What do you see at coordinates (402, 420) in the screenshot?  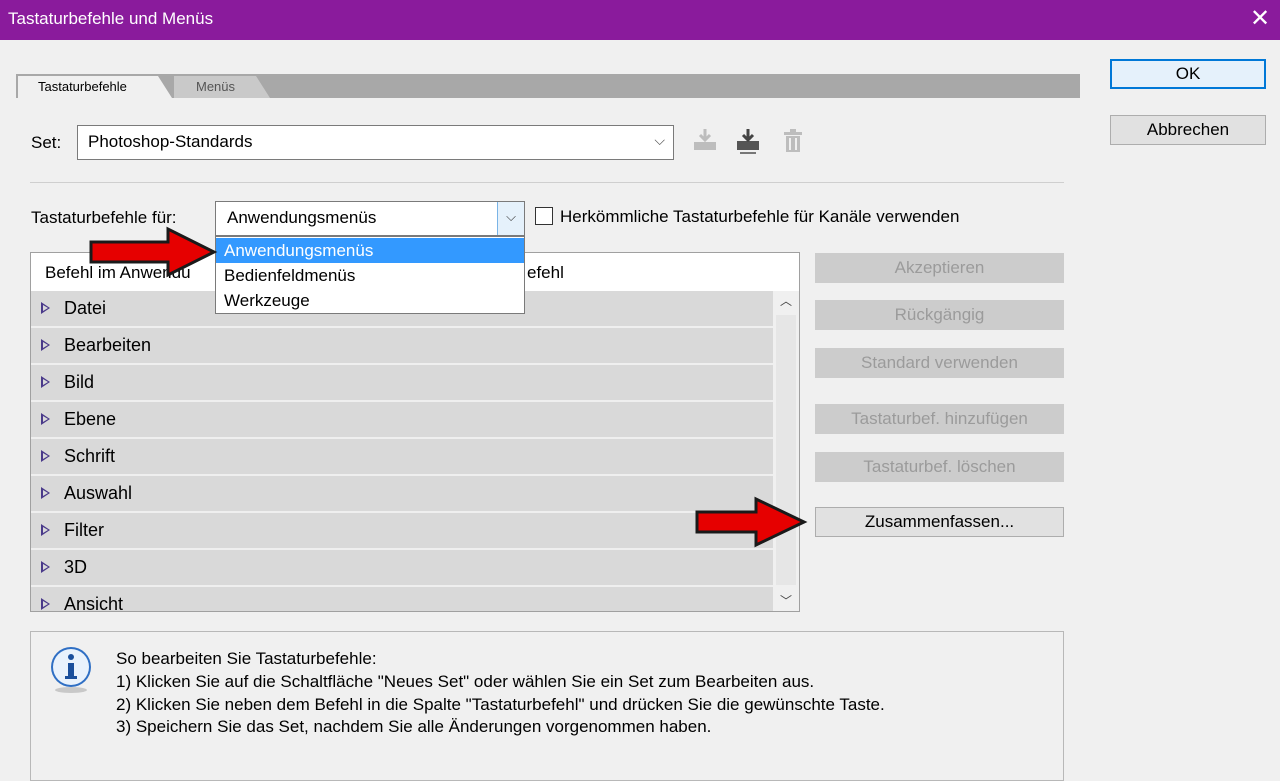 I see `table-row: Ebene` at bounding box center [402, 420].